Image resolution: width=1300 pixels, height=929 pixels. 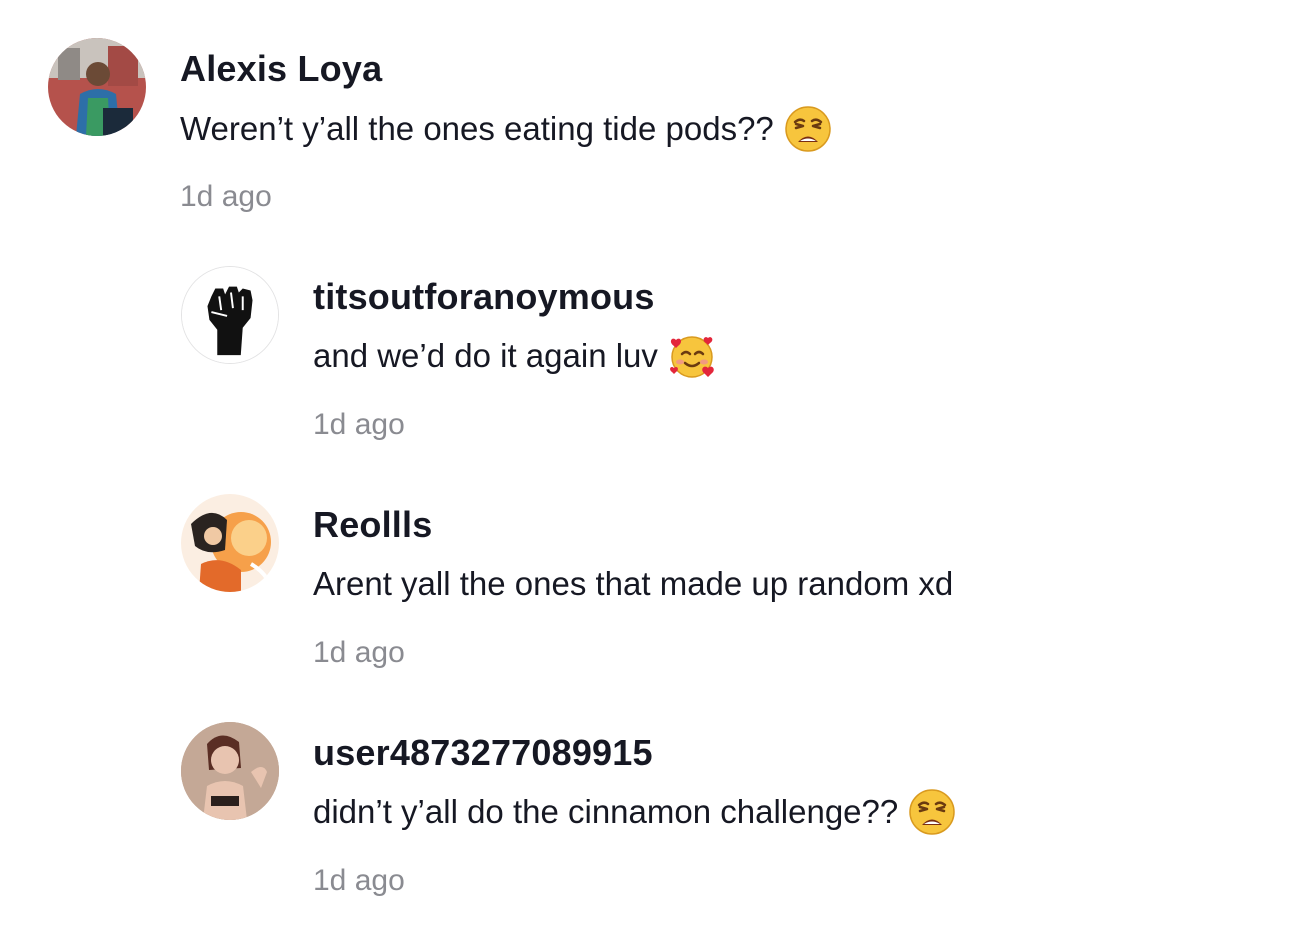 I want to click on reply-text: didn’t y’all do the cinnamon challenge??, so click(x=634, y=812).